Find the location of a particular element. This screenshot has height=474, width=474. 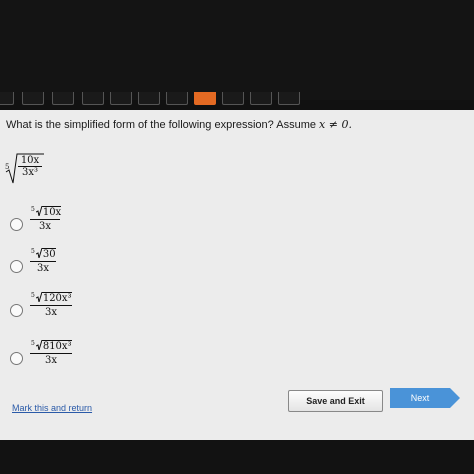

dark-footer is located at coordinates (237, 457).